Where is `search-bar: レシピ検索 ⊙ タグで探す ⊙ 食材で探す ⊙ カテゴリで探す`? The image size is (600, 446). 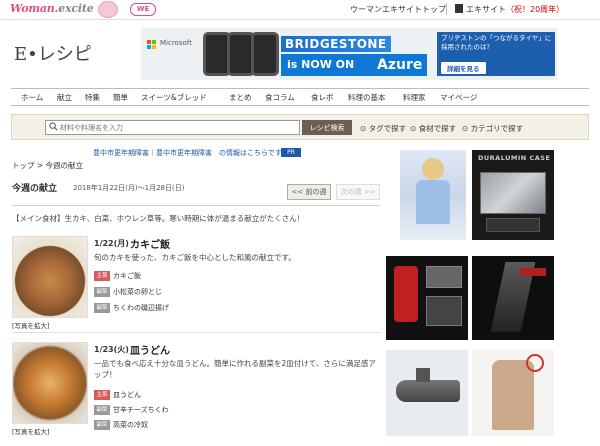
search-bar: レシピ検索 ⊙ タグで探す ⊙ 食材で探す ⊙ カテゴリで探す is located at coordinates (300, 127).